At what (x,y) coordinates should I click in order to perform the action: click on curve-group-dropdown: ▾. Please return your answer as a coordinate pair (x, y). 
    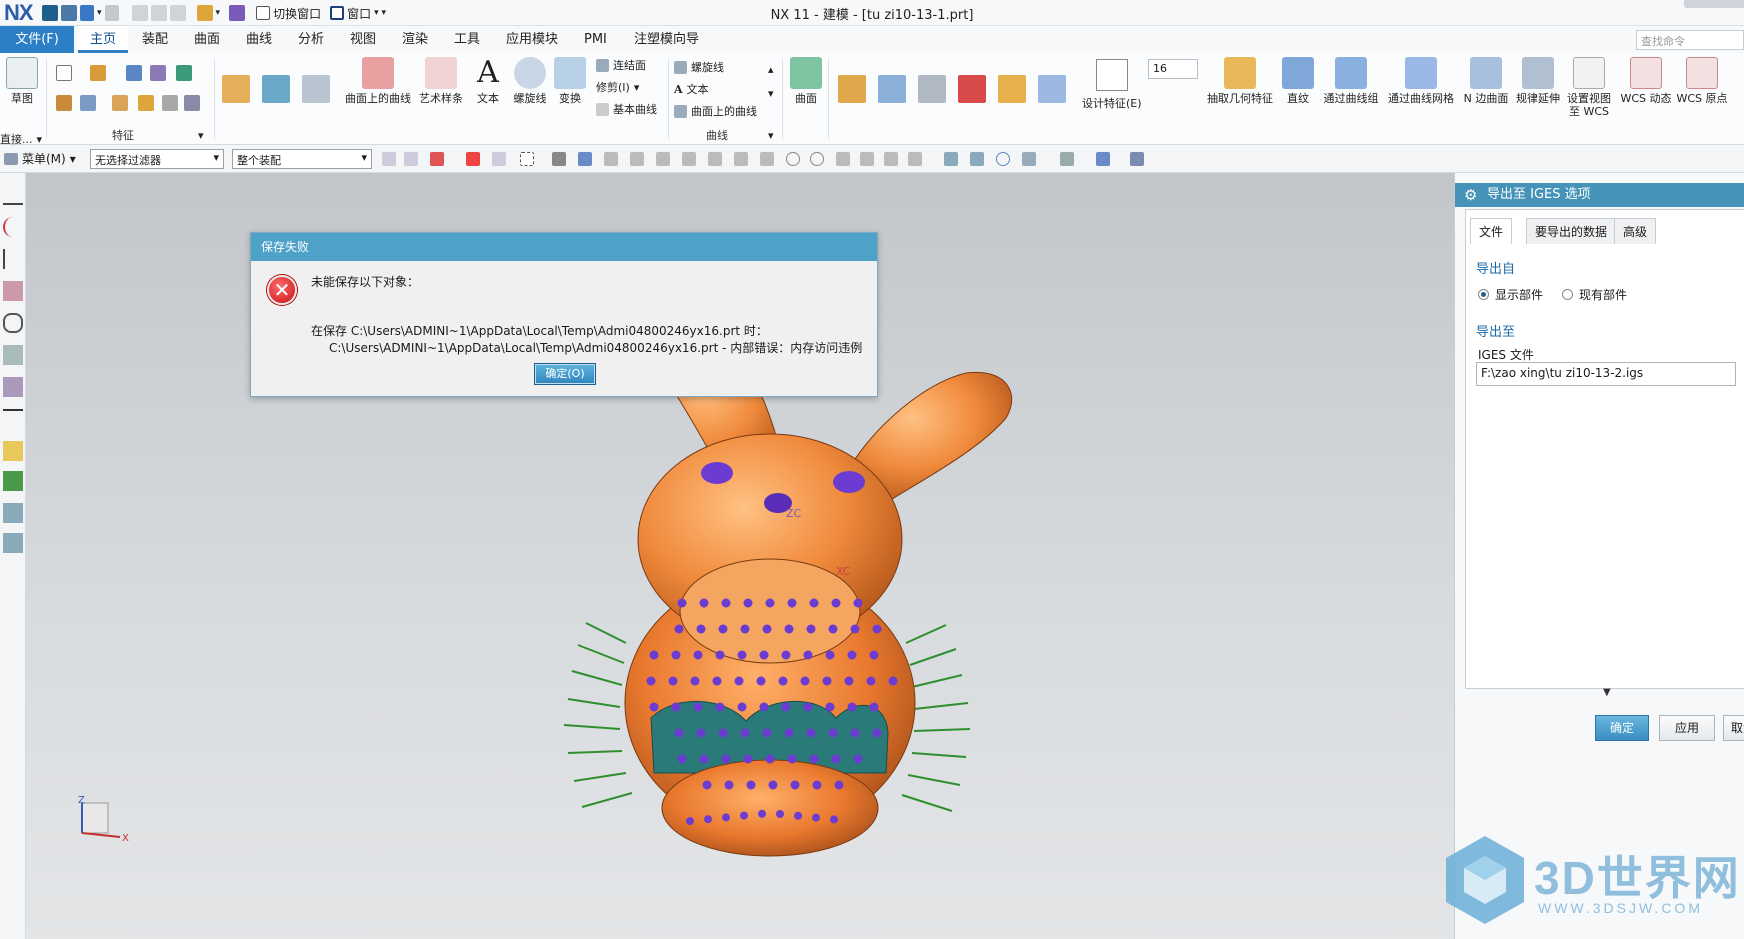
    Looking at the image, I should click on (771, 135).